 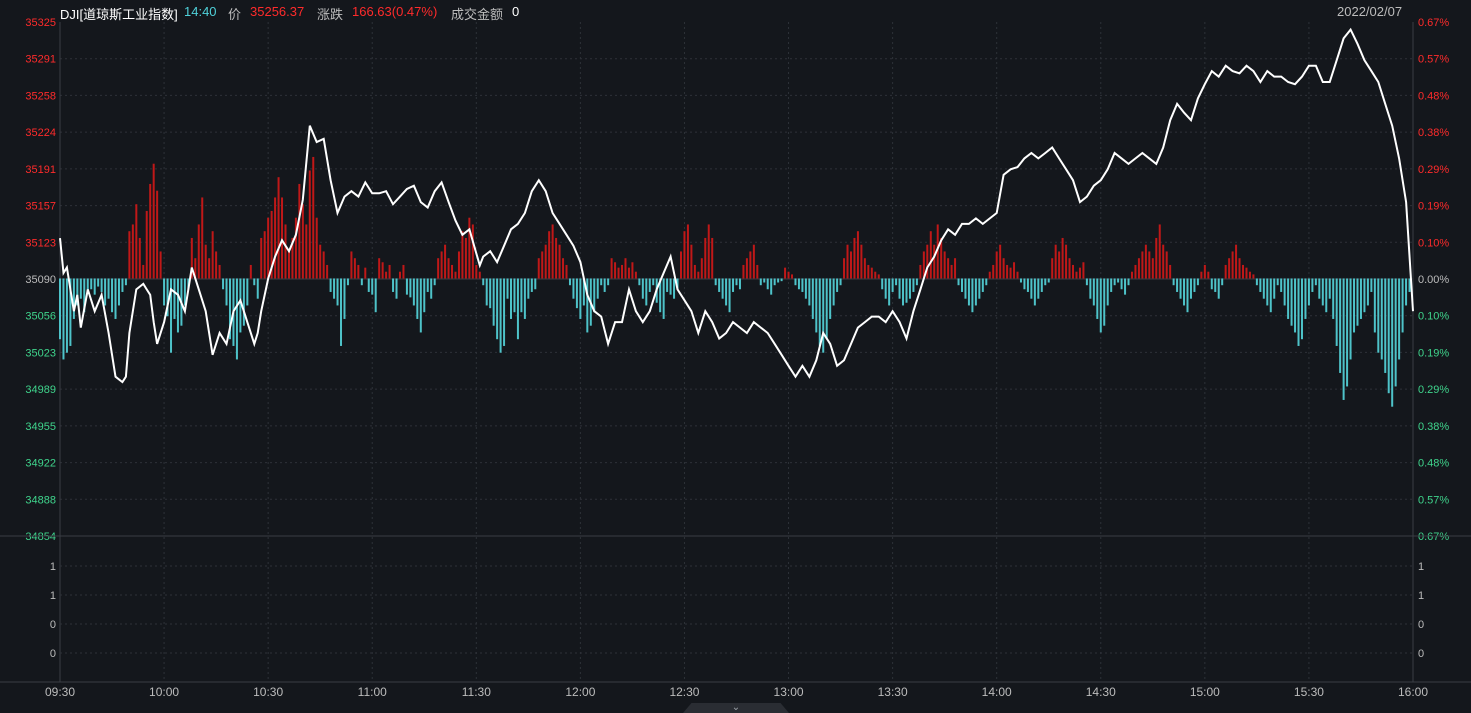 I want to click on sub-y-tick-right: 0, so click(x=1421, y=625).